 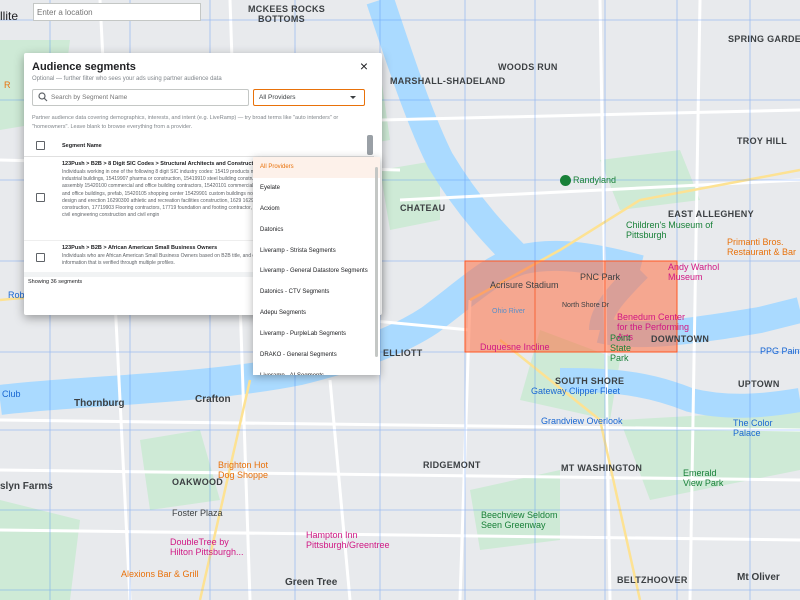 I want to click on neighborhood-label: MCKEES ROCKS, so click(x=287, y=9).